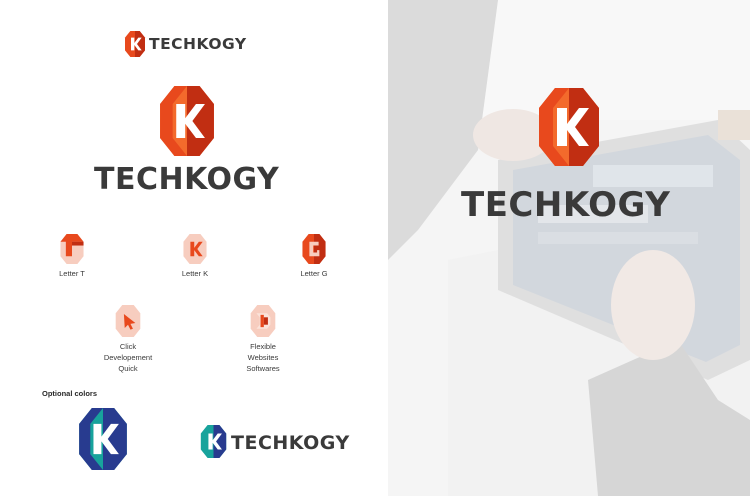  I want to click on photo-wordmark: TECHKOGY, so click(566, 205).